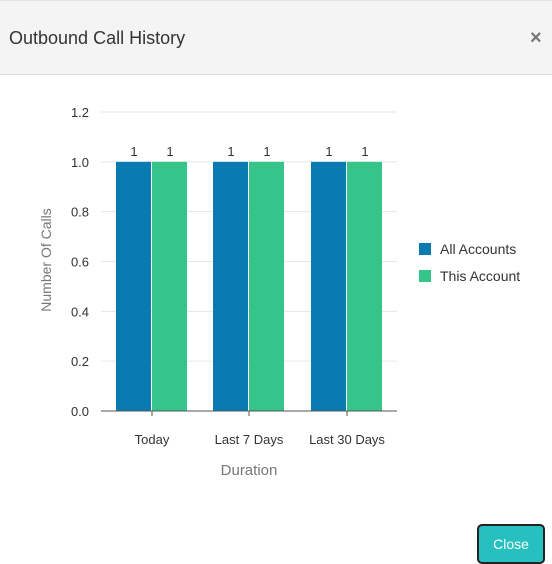  I want to click on axes, so click(249, 413).